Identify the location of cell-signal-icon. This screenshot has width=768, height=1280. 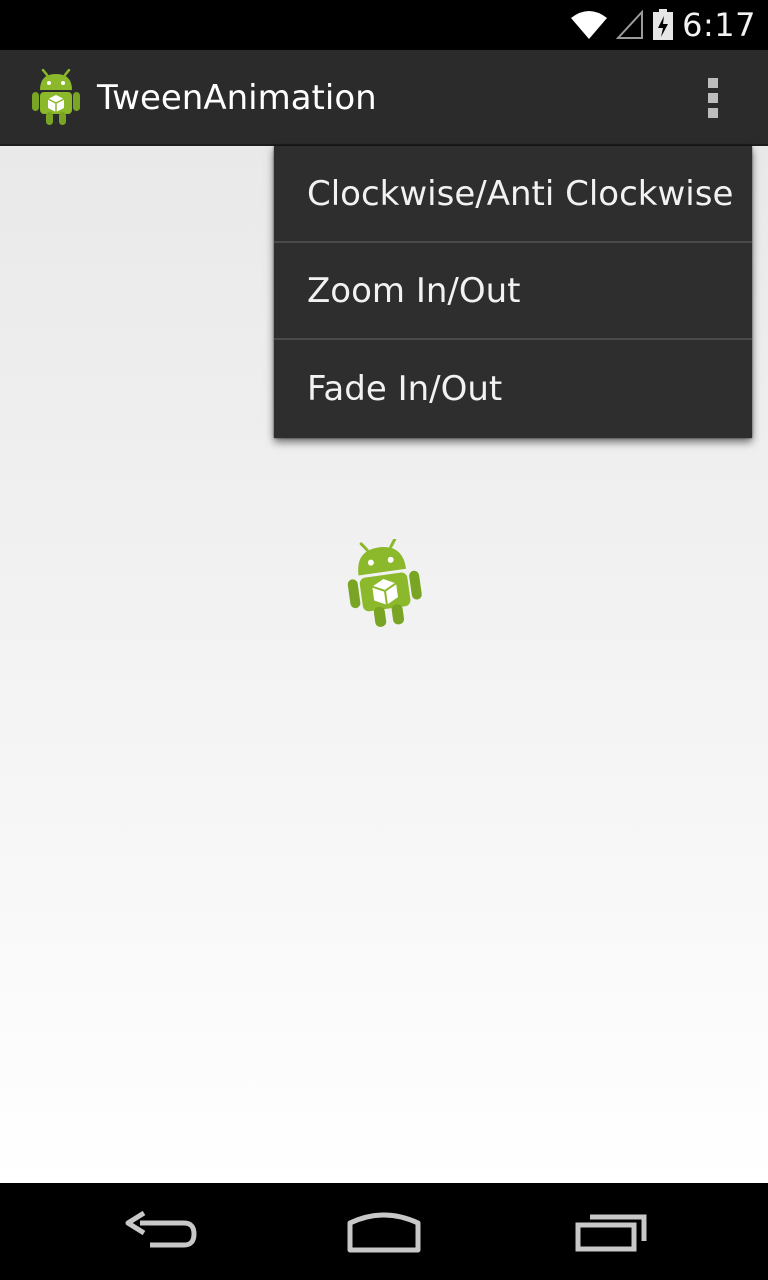
(630, 24).